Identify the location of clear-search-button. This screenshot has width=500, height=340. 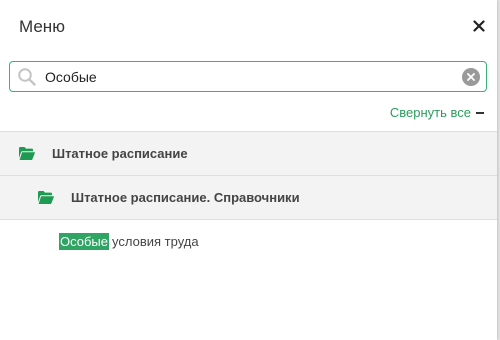
(471, 77).